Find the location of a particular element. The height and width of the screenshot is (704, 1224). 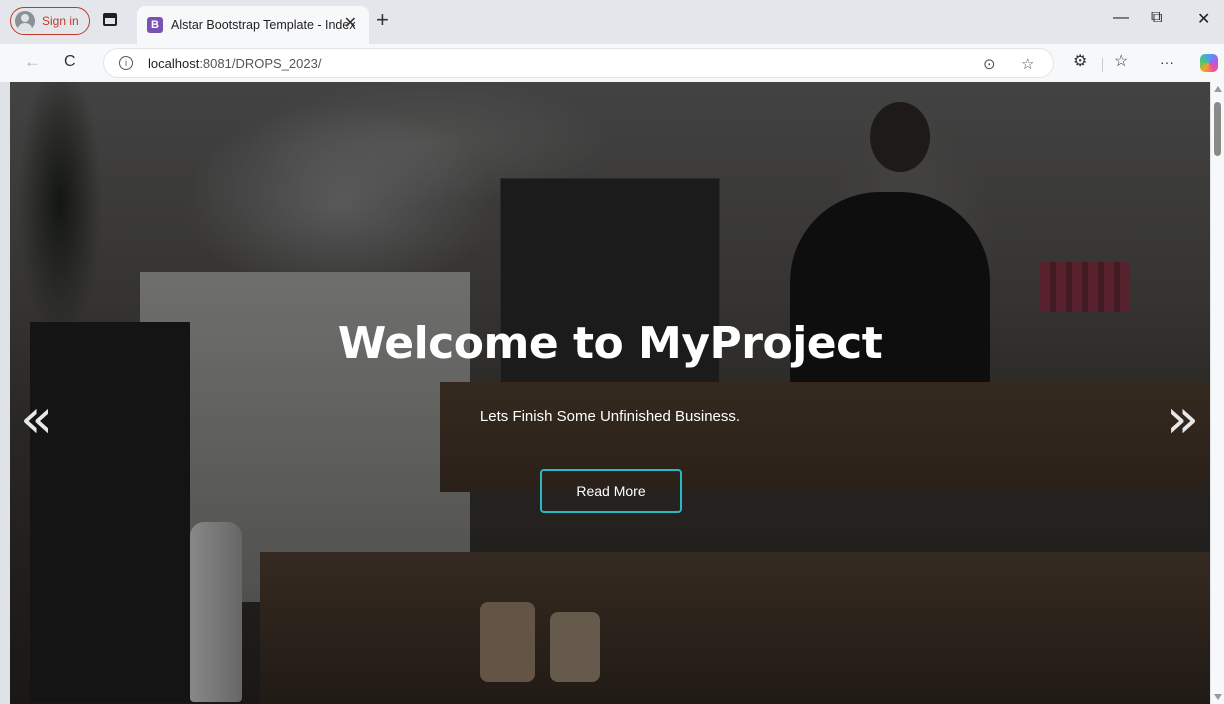

address-bar: i localhost:8081/DROPS_2023/ ⊙ ☆ is located at coordinates (578, 63).